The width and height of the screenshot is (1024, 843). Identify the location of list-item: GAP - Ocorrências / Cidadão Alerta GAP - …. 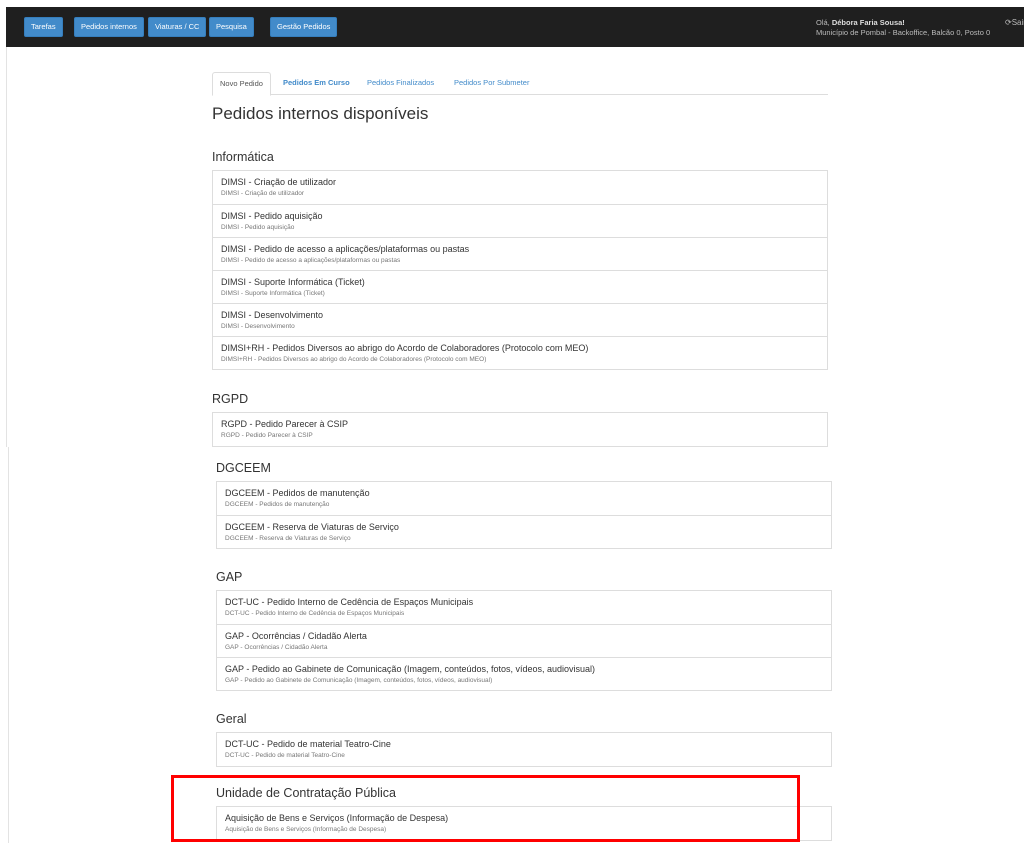
(524, 640).